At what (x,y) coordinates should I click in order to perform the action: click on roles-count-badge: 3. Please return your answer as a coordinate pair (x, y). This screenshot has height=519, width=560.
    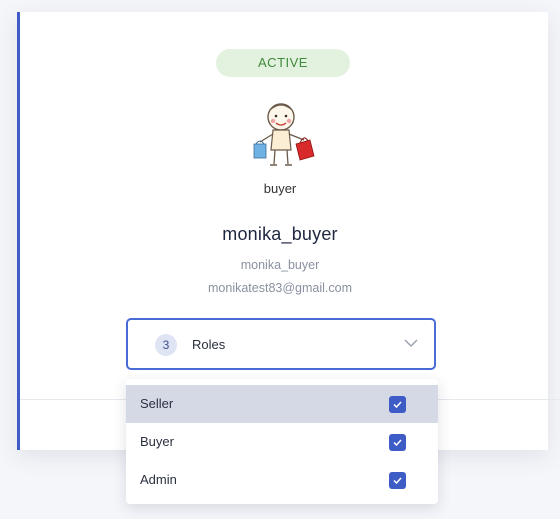
    Looking at the image, I should click on (166, 345).